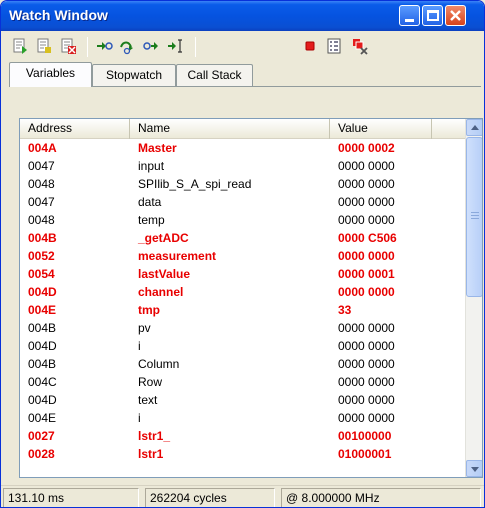 This screenshot has height=508, width=485. I want to click on status-cycles: 262204 cycles, so click(210, 497).